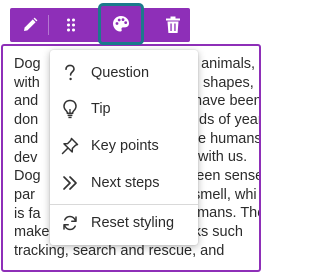 The width and height of the screenshot is (320, 276). I want to click on drag-handle-icon, so click(71, 25).